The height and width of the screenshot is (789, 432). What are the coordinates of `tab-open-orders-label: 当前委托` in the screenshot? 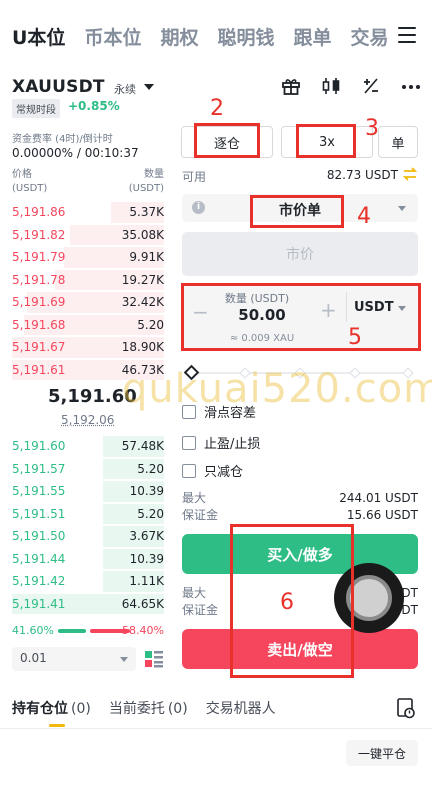 It's located at (136, 709).